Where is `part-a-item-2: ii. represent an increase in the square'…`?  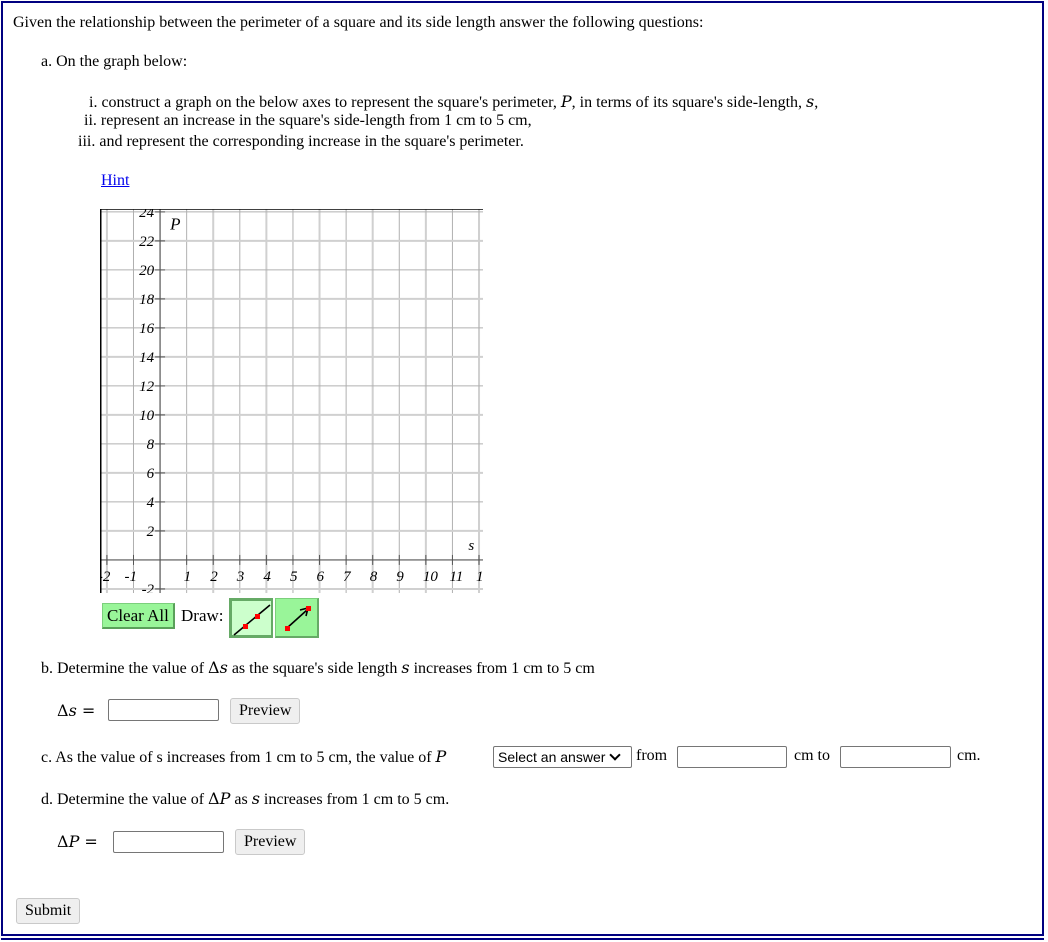
part-a-item-2: ii. represent an increase in the square'… is located at coordinates (308, 120).